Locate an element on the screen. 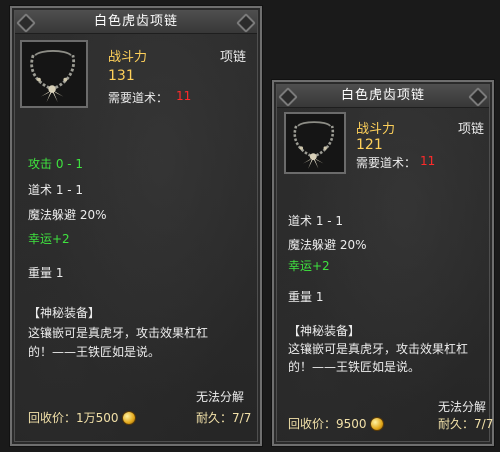 The height and width of the screenshot is (452, 500). recycle-value: 9500 is located at coordinates (351, 424).